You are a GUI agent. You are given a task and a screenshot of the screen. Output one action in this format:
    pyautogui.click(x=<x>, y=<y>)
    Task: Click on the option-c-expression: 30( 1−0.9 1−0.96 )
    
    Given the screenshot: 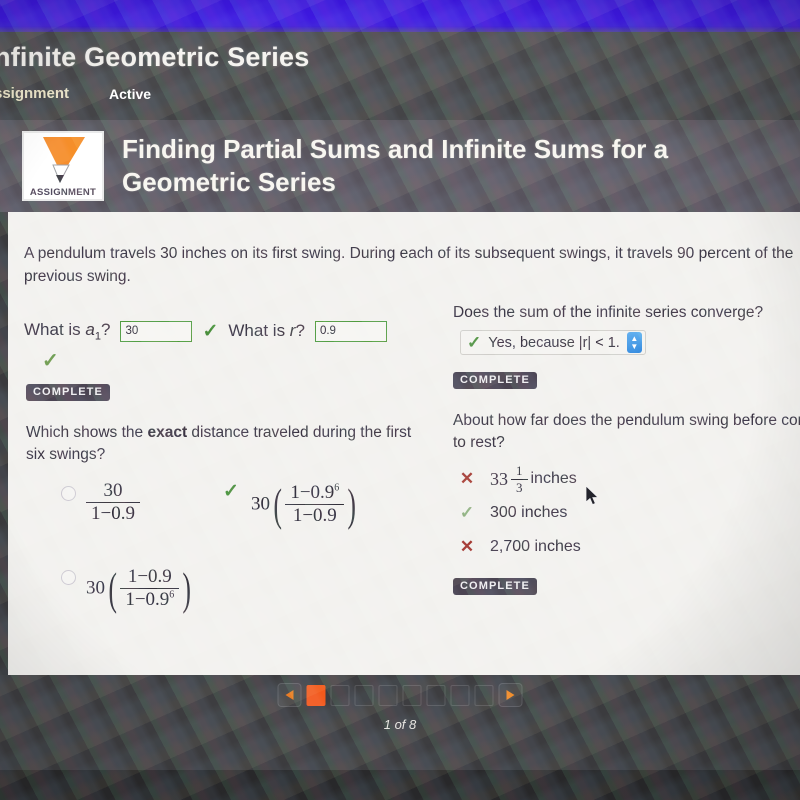 What is the action you would take?
    pyautogui.click(x=140, y=588)
    